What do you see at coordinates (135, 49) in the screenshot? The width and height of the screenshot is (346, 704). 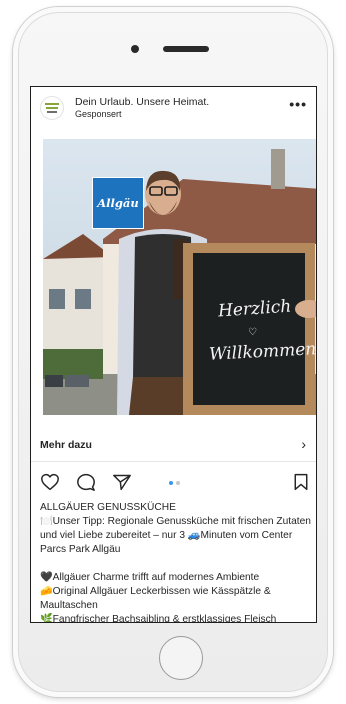 I see `front-camera` at bounding box center [135, 49].